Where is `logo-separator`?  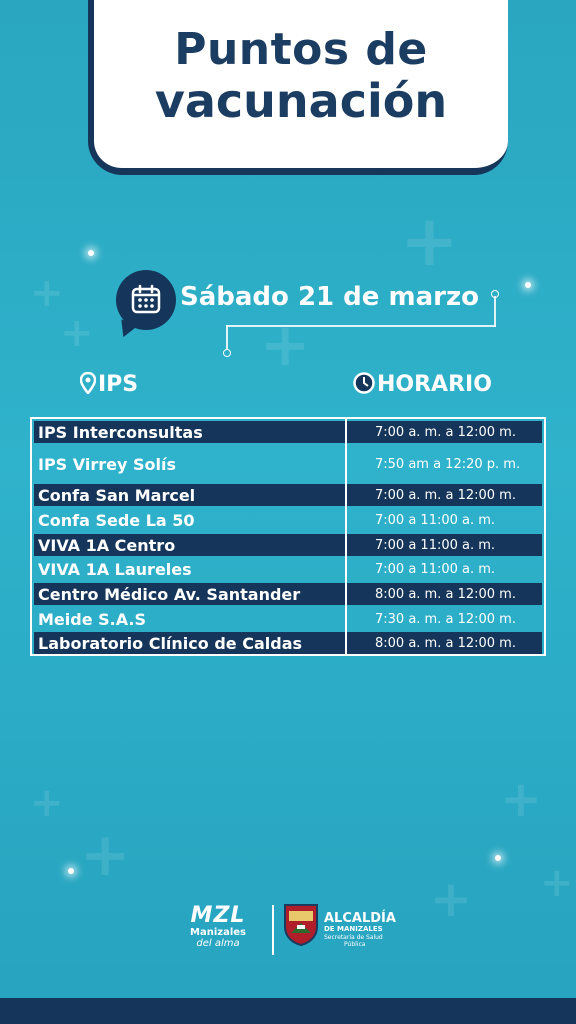 logo-separator is located at coordinates (273, 930).